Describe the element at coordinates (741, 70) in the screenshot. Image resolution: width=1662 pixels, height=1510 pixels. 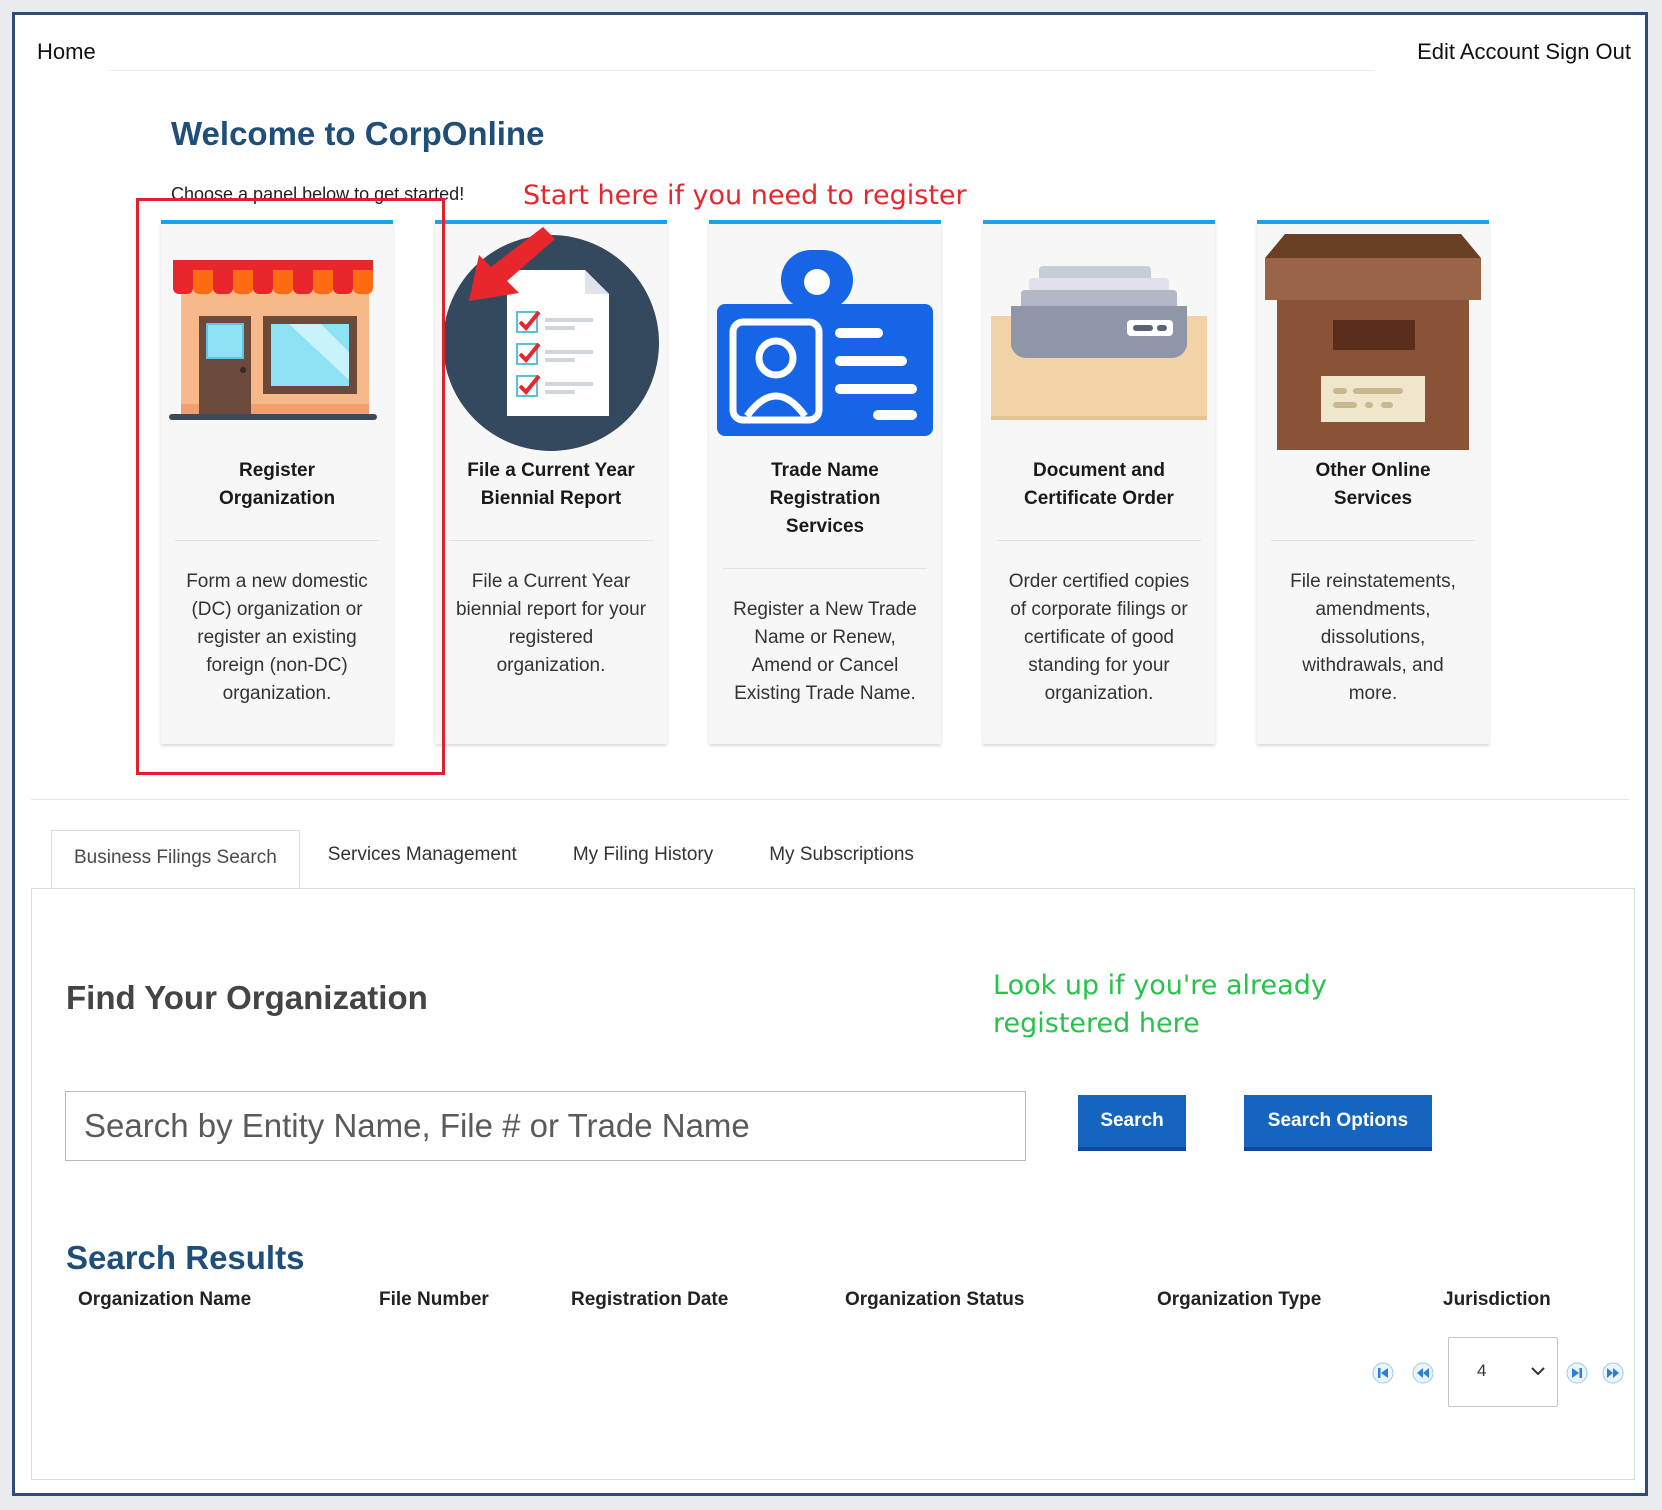
I see `nav-divider` at that location.